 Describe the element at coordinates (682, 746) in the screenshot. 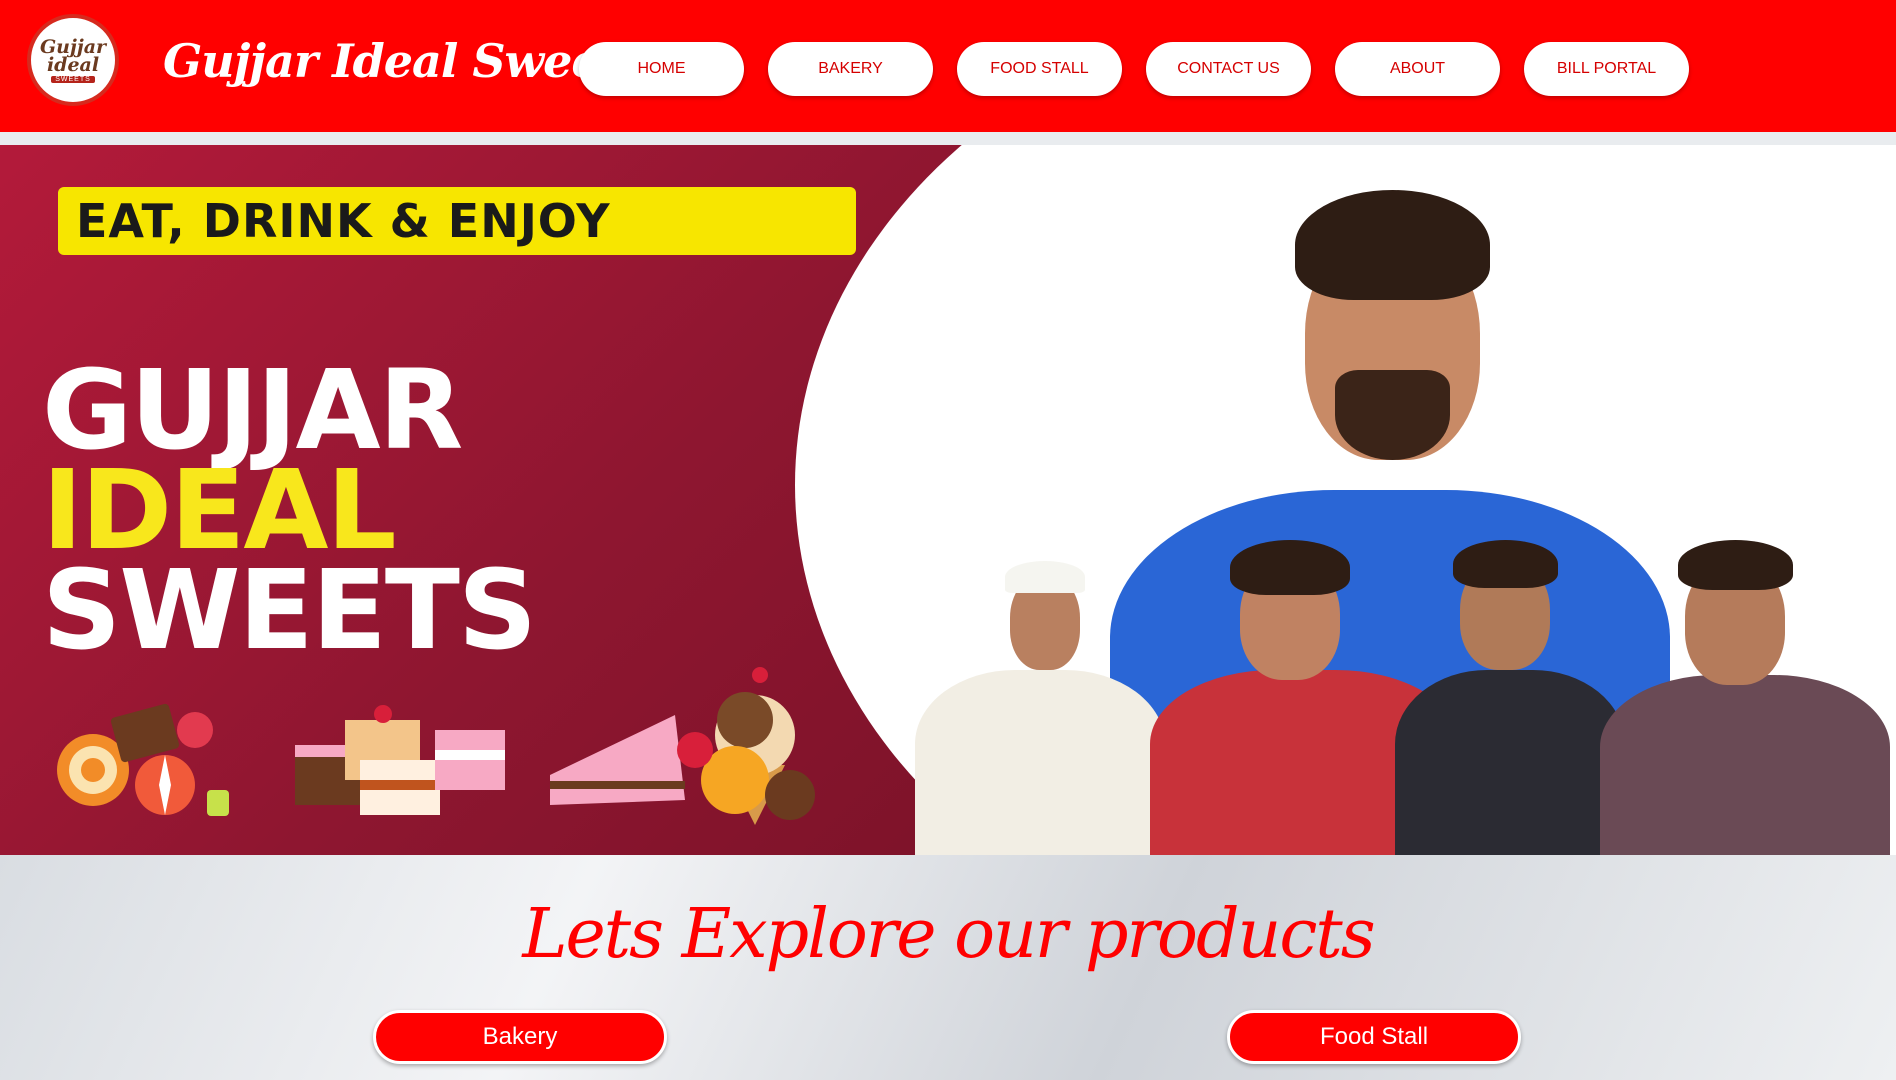

I see `ice-cream-illustration` at that location.